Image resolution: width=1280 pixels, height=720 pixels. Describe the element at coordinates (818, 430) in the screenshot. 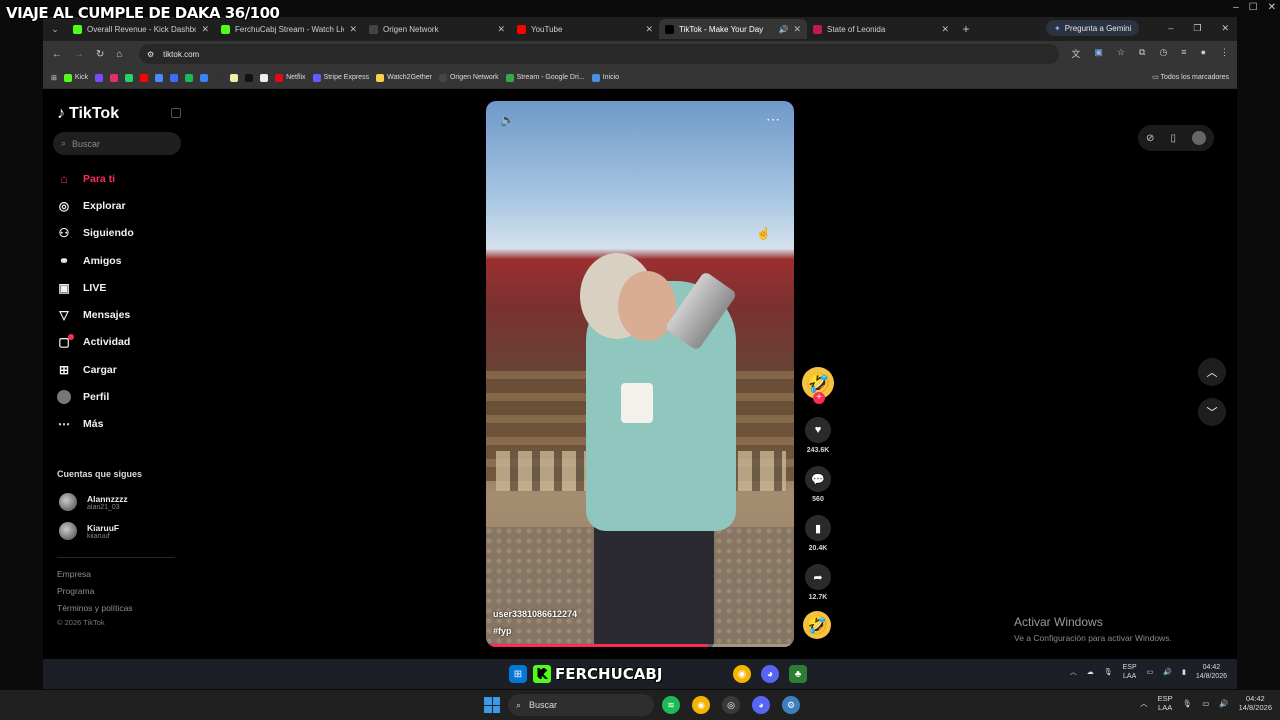

I see `heart-icon: ♥` at that location.